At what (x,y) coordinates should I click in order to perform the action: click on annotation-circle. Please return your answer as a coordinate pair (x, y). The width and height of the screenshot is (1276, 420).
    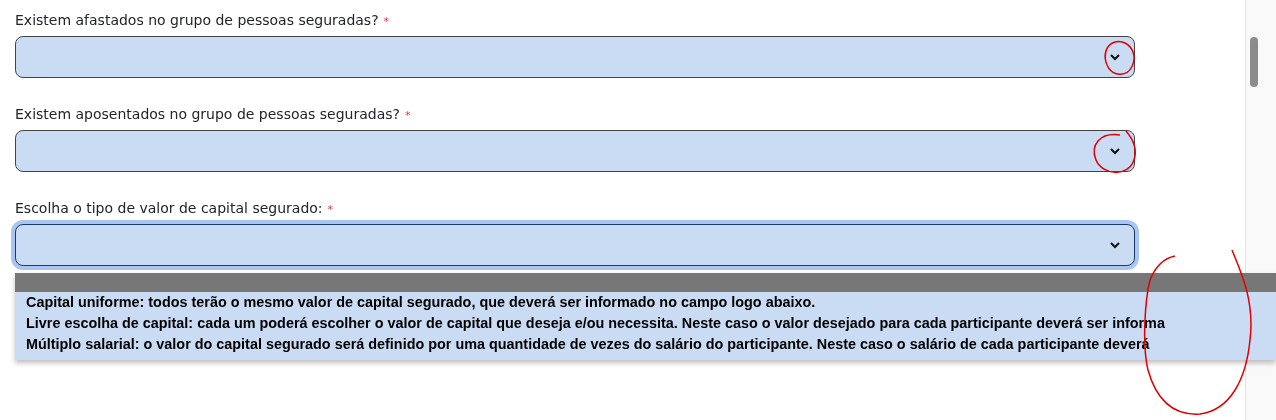
    Looking at the image, I should click on (1119, 57).